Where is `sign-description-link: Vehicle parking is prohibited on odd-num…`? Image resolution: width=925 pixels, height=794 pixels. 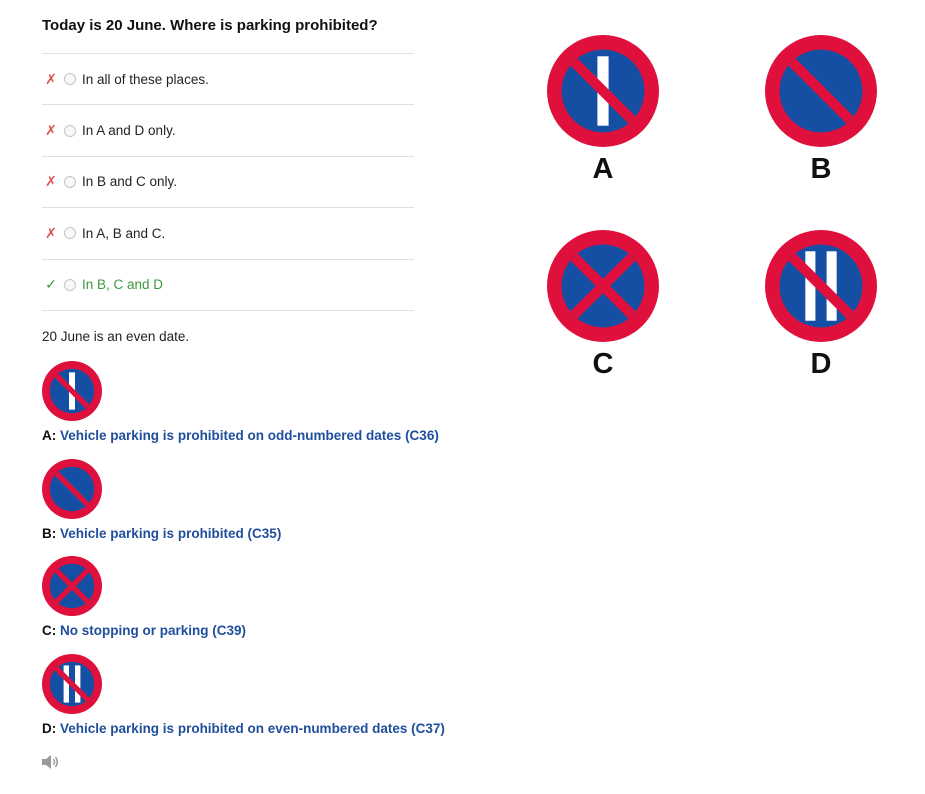
sign-description-link: Vehicle parking is prohibited on odd-num… is located at coordinates (249, 435).